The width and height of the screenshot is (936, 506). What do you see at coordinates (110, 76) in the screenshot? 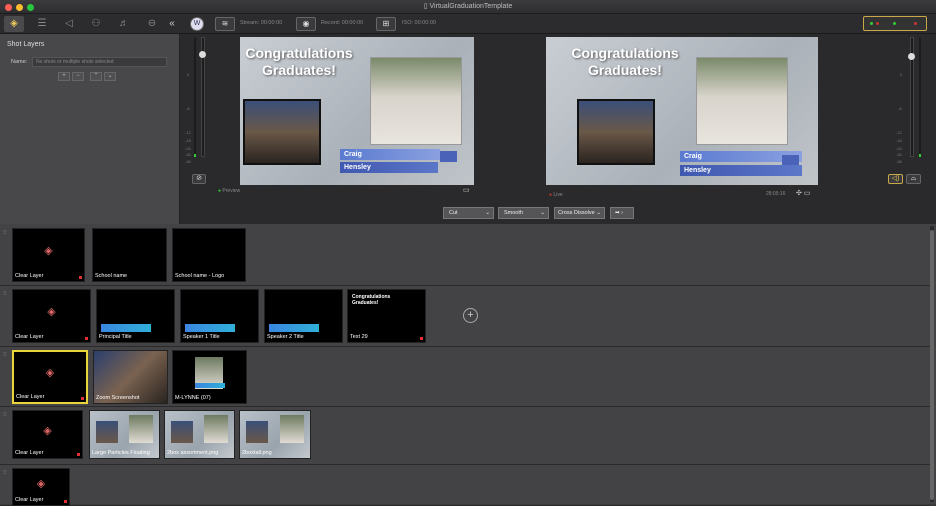
I see `move-down-button: ⌄` at bounding box center [110, 76].